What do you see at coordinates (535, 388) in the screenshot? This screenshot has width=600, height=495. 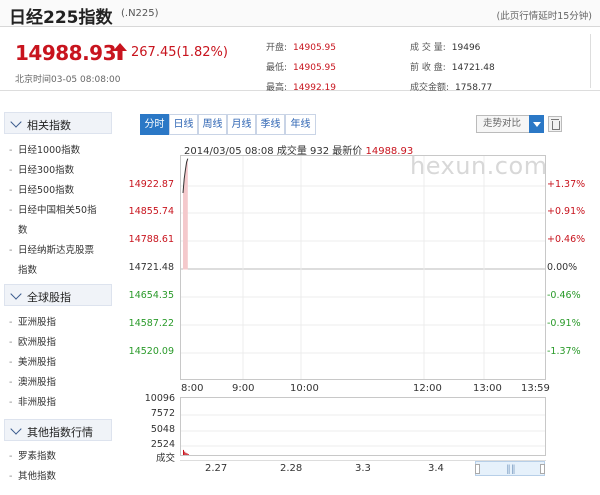 I see `x-tick-label: 13:59` at bounding box center [535, 388].